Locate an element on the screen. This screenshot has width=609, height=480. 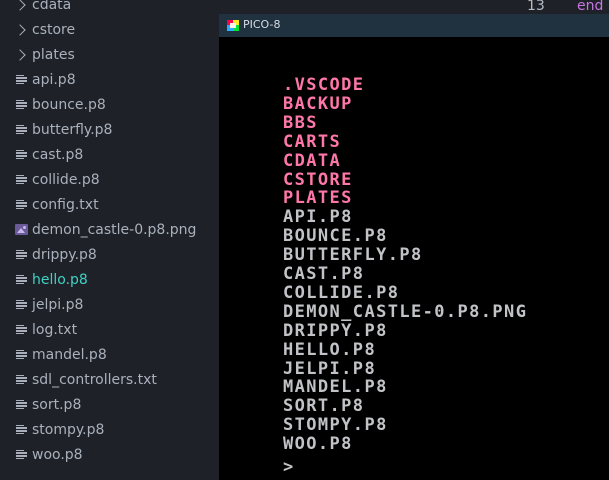
listing-file: collide.p8 is located at coordinates (341, 292).